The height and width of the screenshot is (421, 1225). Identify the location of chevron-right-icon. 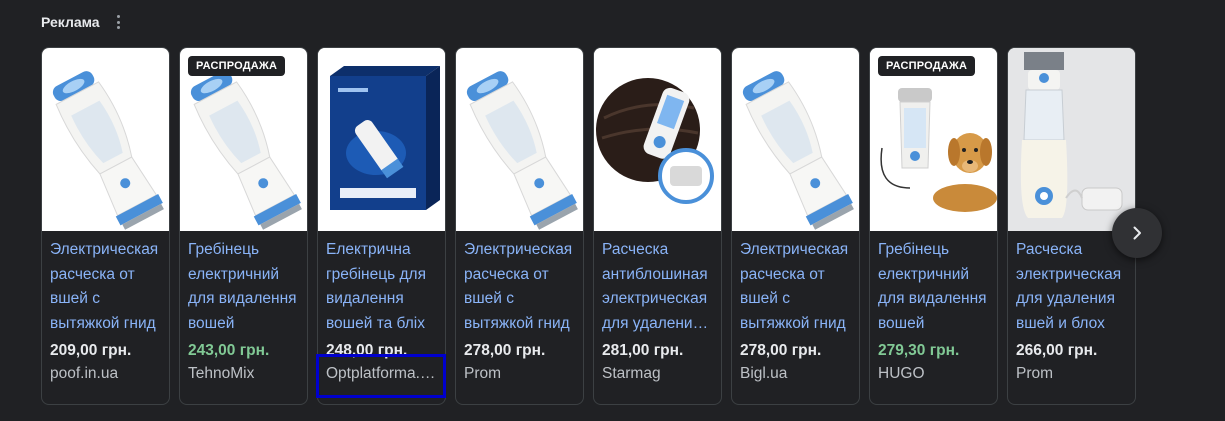
(1137, 233).